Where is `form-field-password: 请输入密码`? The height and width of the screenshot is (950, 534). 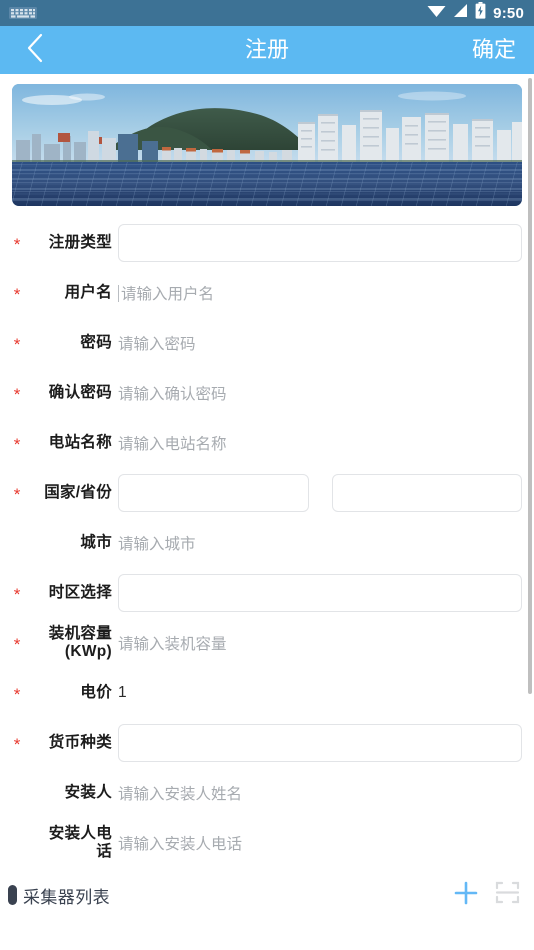
form-field-password: 请输入密码 is located at coordinates (317, 343).